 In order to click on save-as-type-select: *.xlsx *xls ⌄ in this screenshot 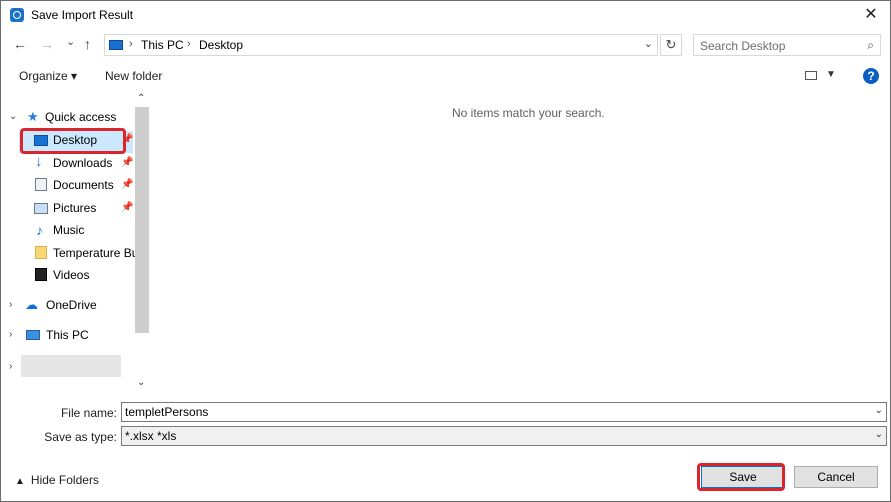, I will do `click(504, 436)`.